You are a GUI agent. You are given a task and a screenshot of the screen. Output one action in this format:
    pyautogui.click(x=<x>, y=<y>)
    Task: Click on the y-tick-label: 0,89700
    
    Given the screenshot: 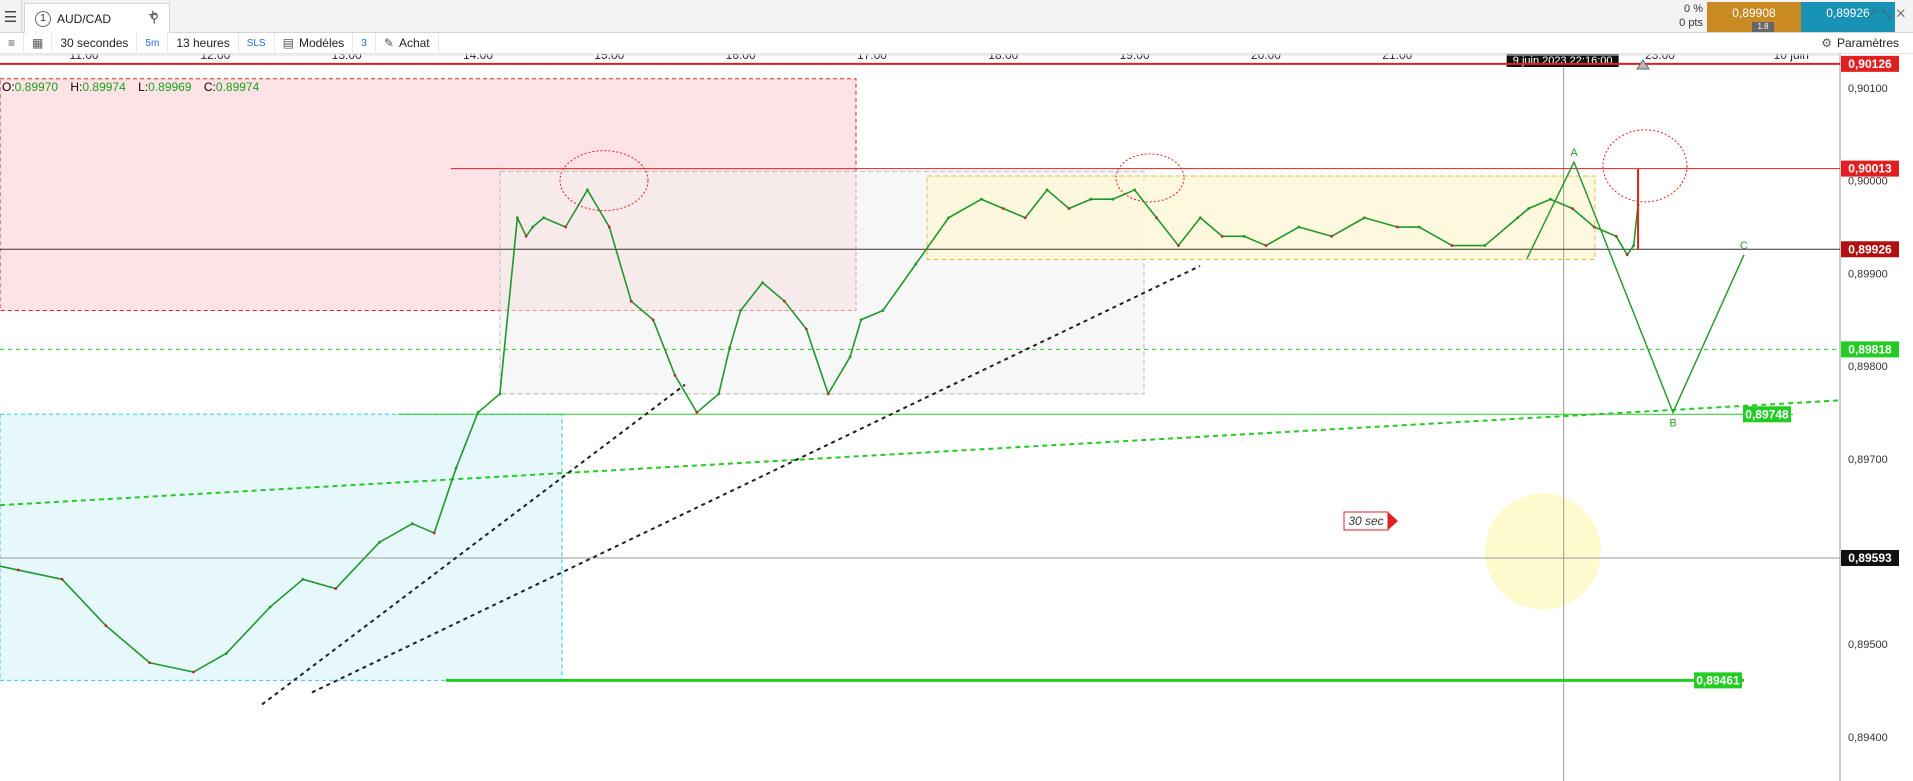 What is the action you would take?
    pyautogui.click(x=1868, y=460)
    